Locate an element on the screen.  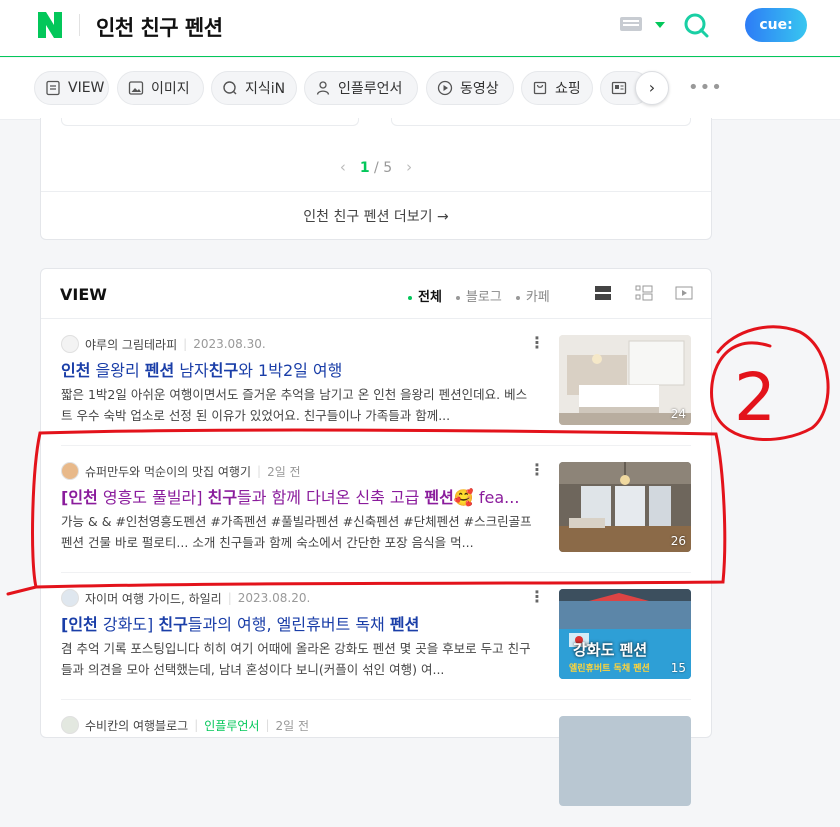
q-icon is located at coordinates (230, 88).